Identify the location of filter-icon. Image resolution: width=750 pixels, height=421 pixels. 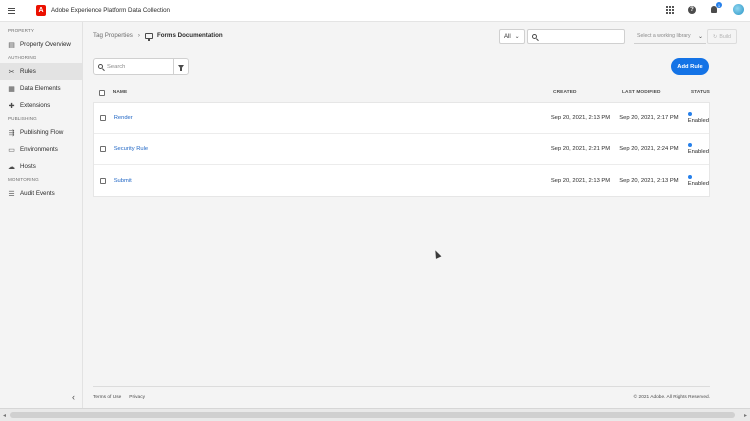
(181, 67).